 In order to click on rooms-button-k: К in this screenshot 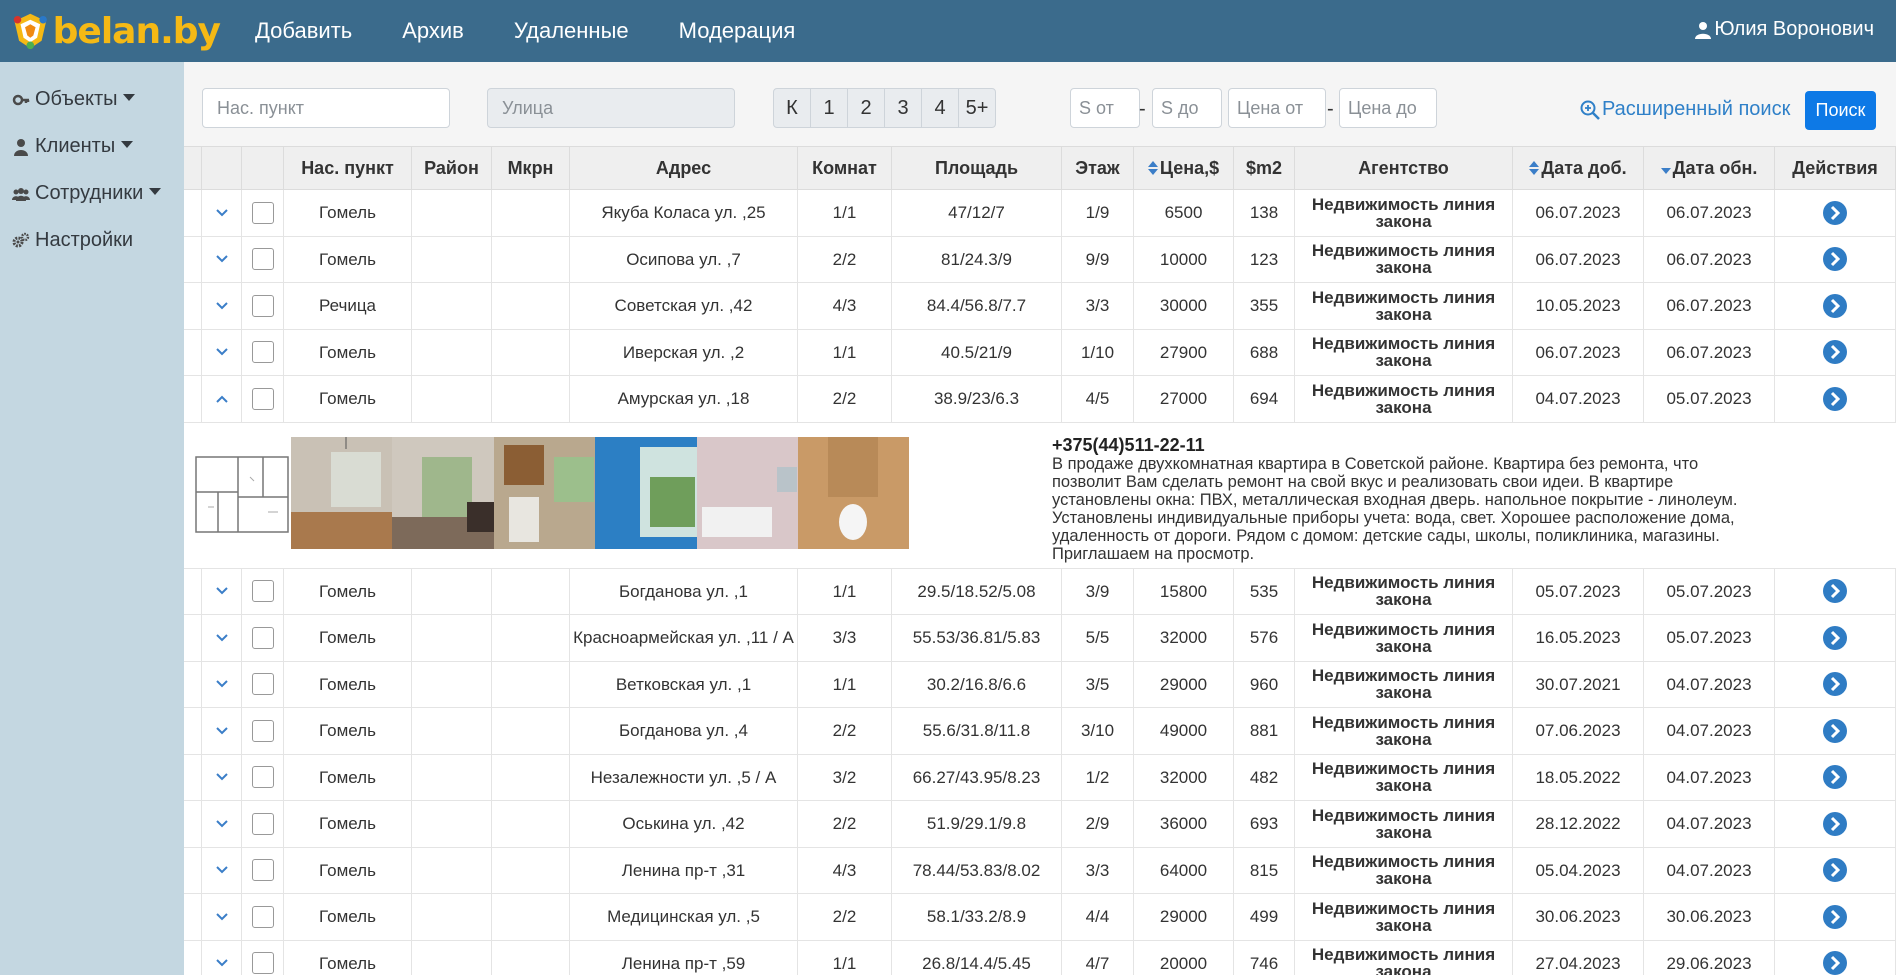, I will do `click(792, 108)`.